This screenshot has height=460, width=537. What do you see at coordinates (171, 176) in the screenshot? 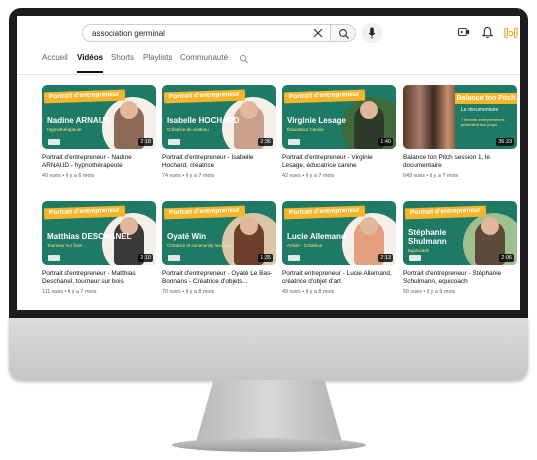
I see `view-count: 74 vues` at bounding box center [171, 176].